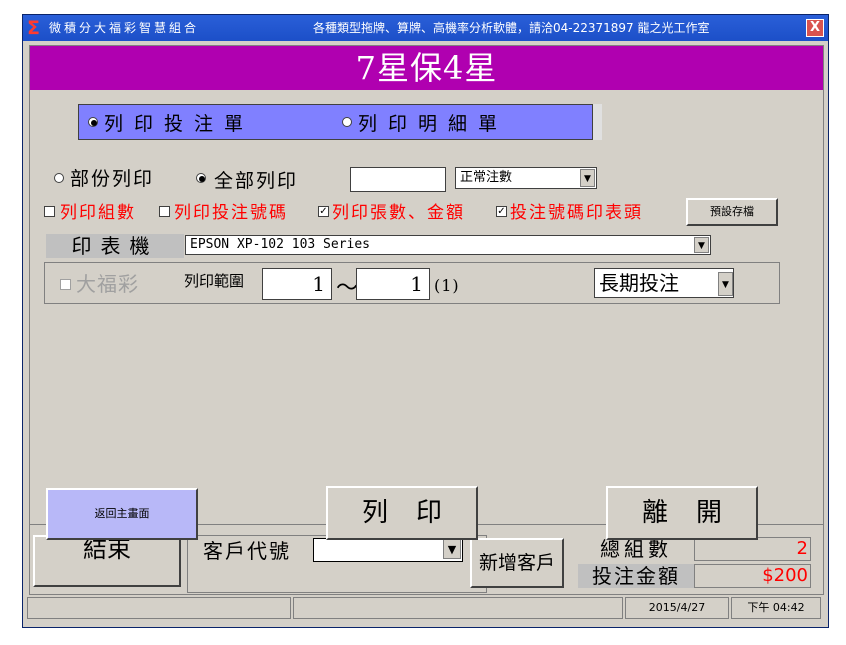  What do you see at coordinates (511, 28) in the screenshot?
I see `window-title-info: 各種類型拖牌、算牌、高機率分析軟體，請洽04-22371897 龍之光工作室` at bounding box center [511, 28].